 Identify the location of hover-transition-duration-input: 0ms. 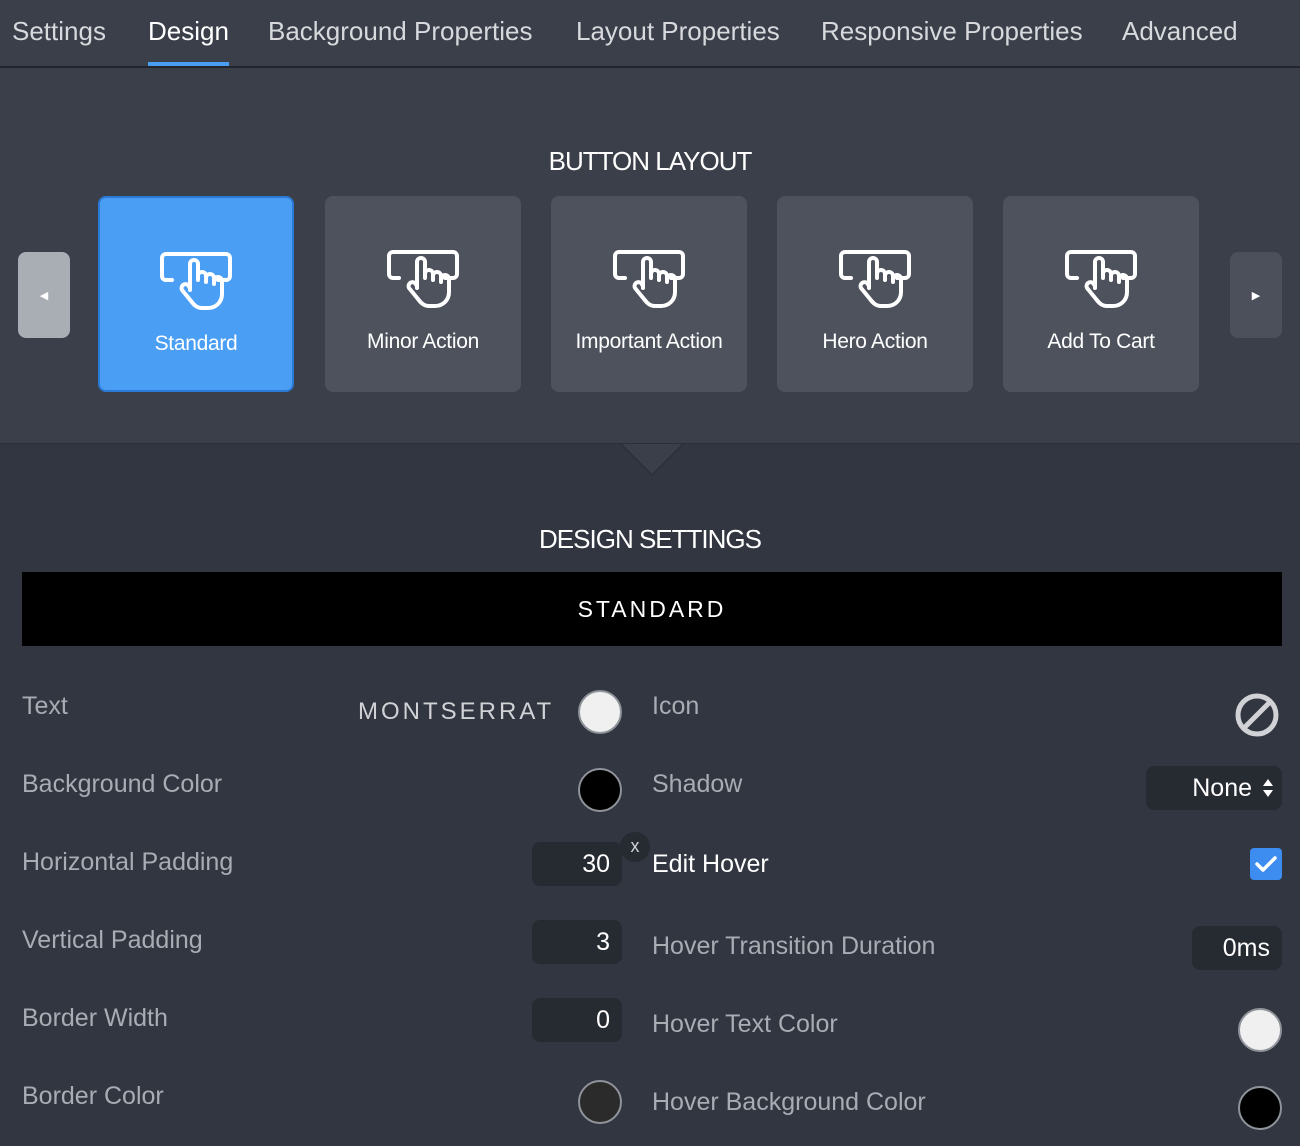
(1237, 948).